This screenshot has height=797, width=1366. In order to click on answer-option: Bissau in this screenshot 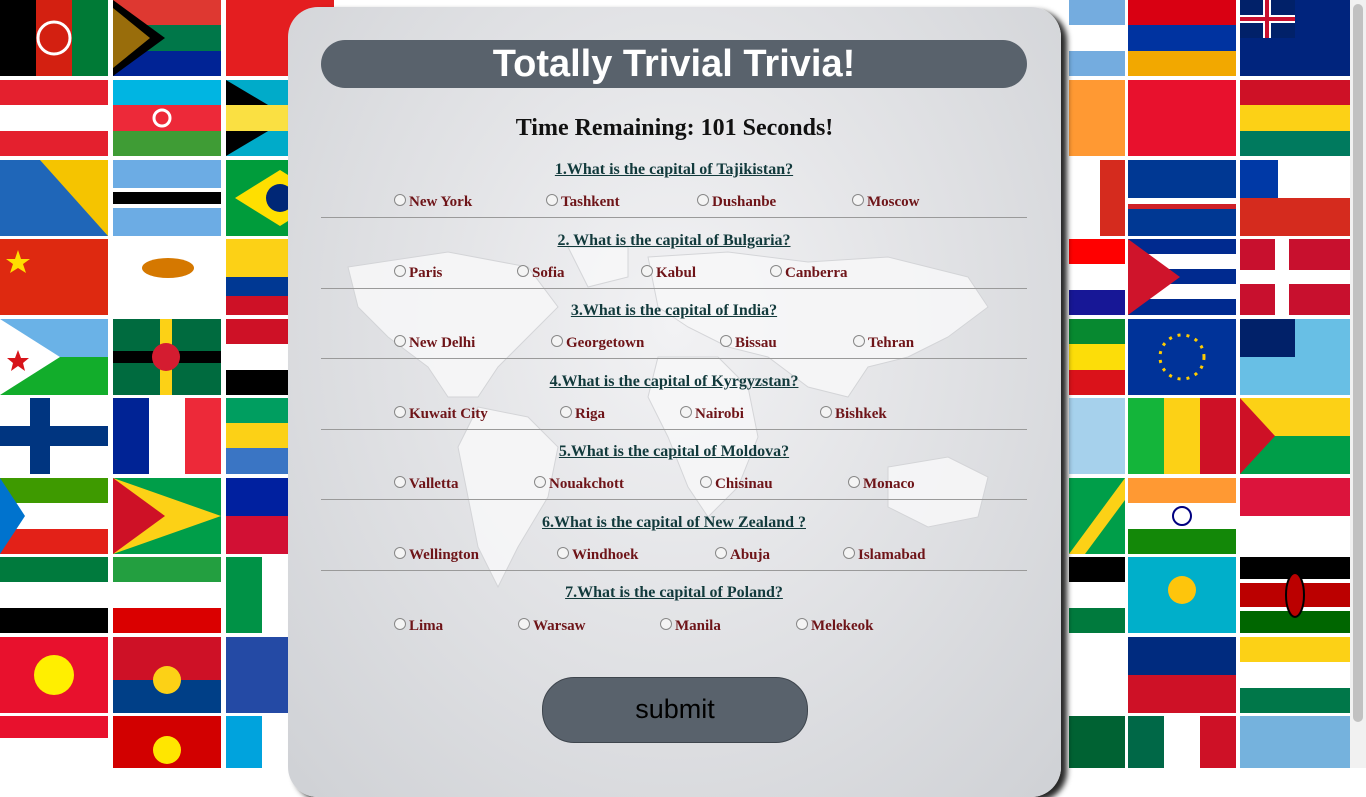, I will do `click(748, 343)`.